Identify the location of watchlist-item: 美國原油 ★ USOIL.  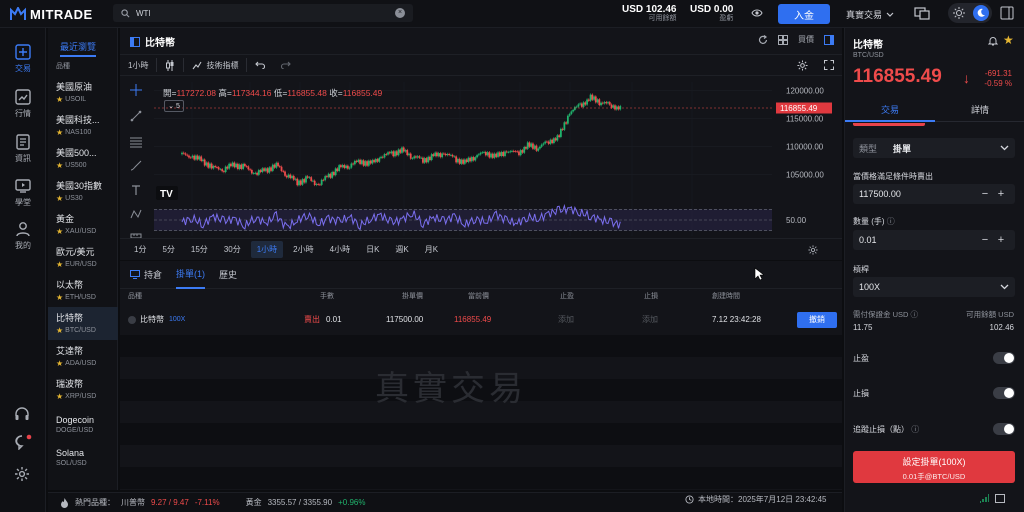
(83, 92).